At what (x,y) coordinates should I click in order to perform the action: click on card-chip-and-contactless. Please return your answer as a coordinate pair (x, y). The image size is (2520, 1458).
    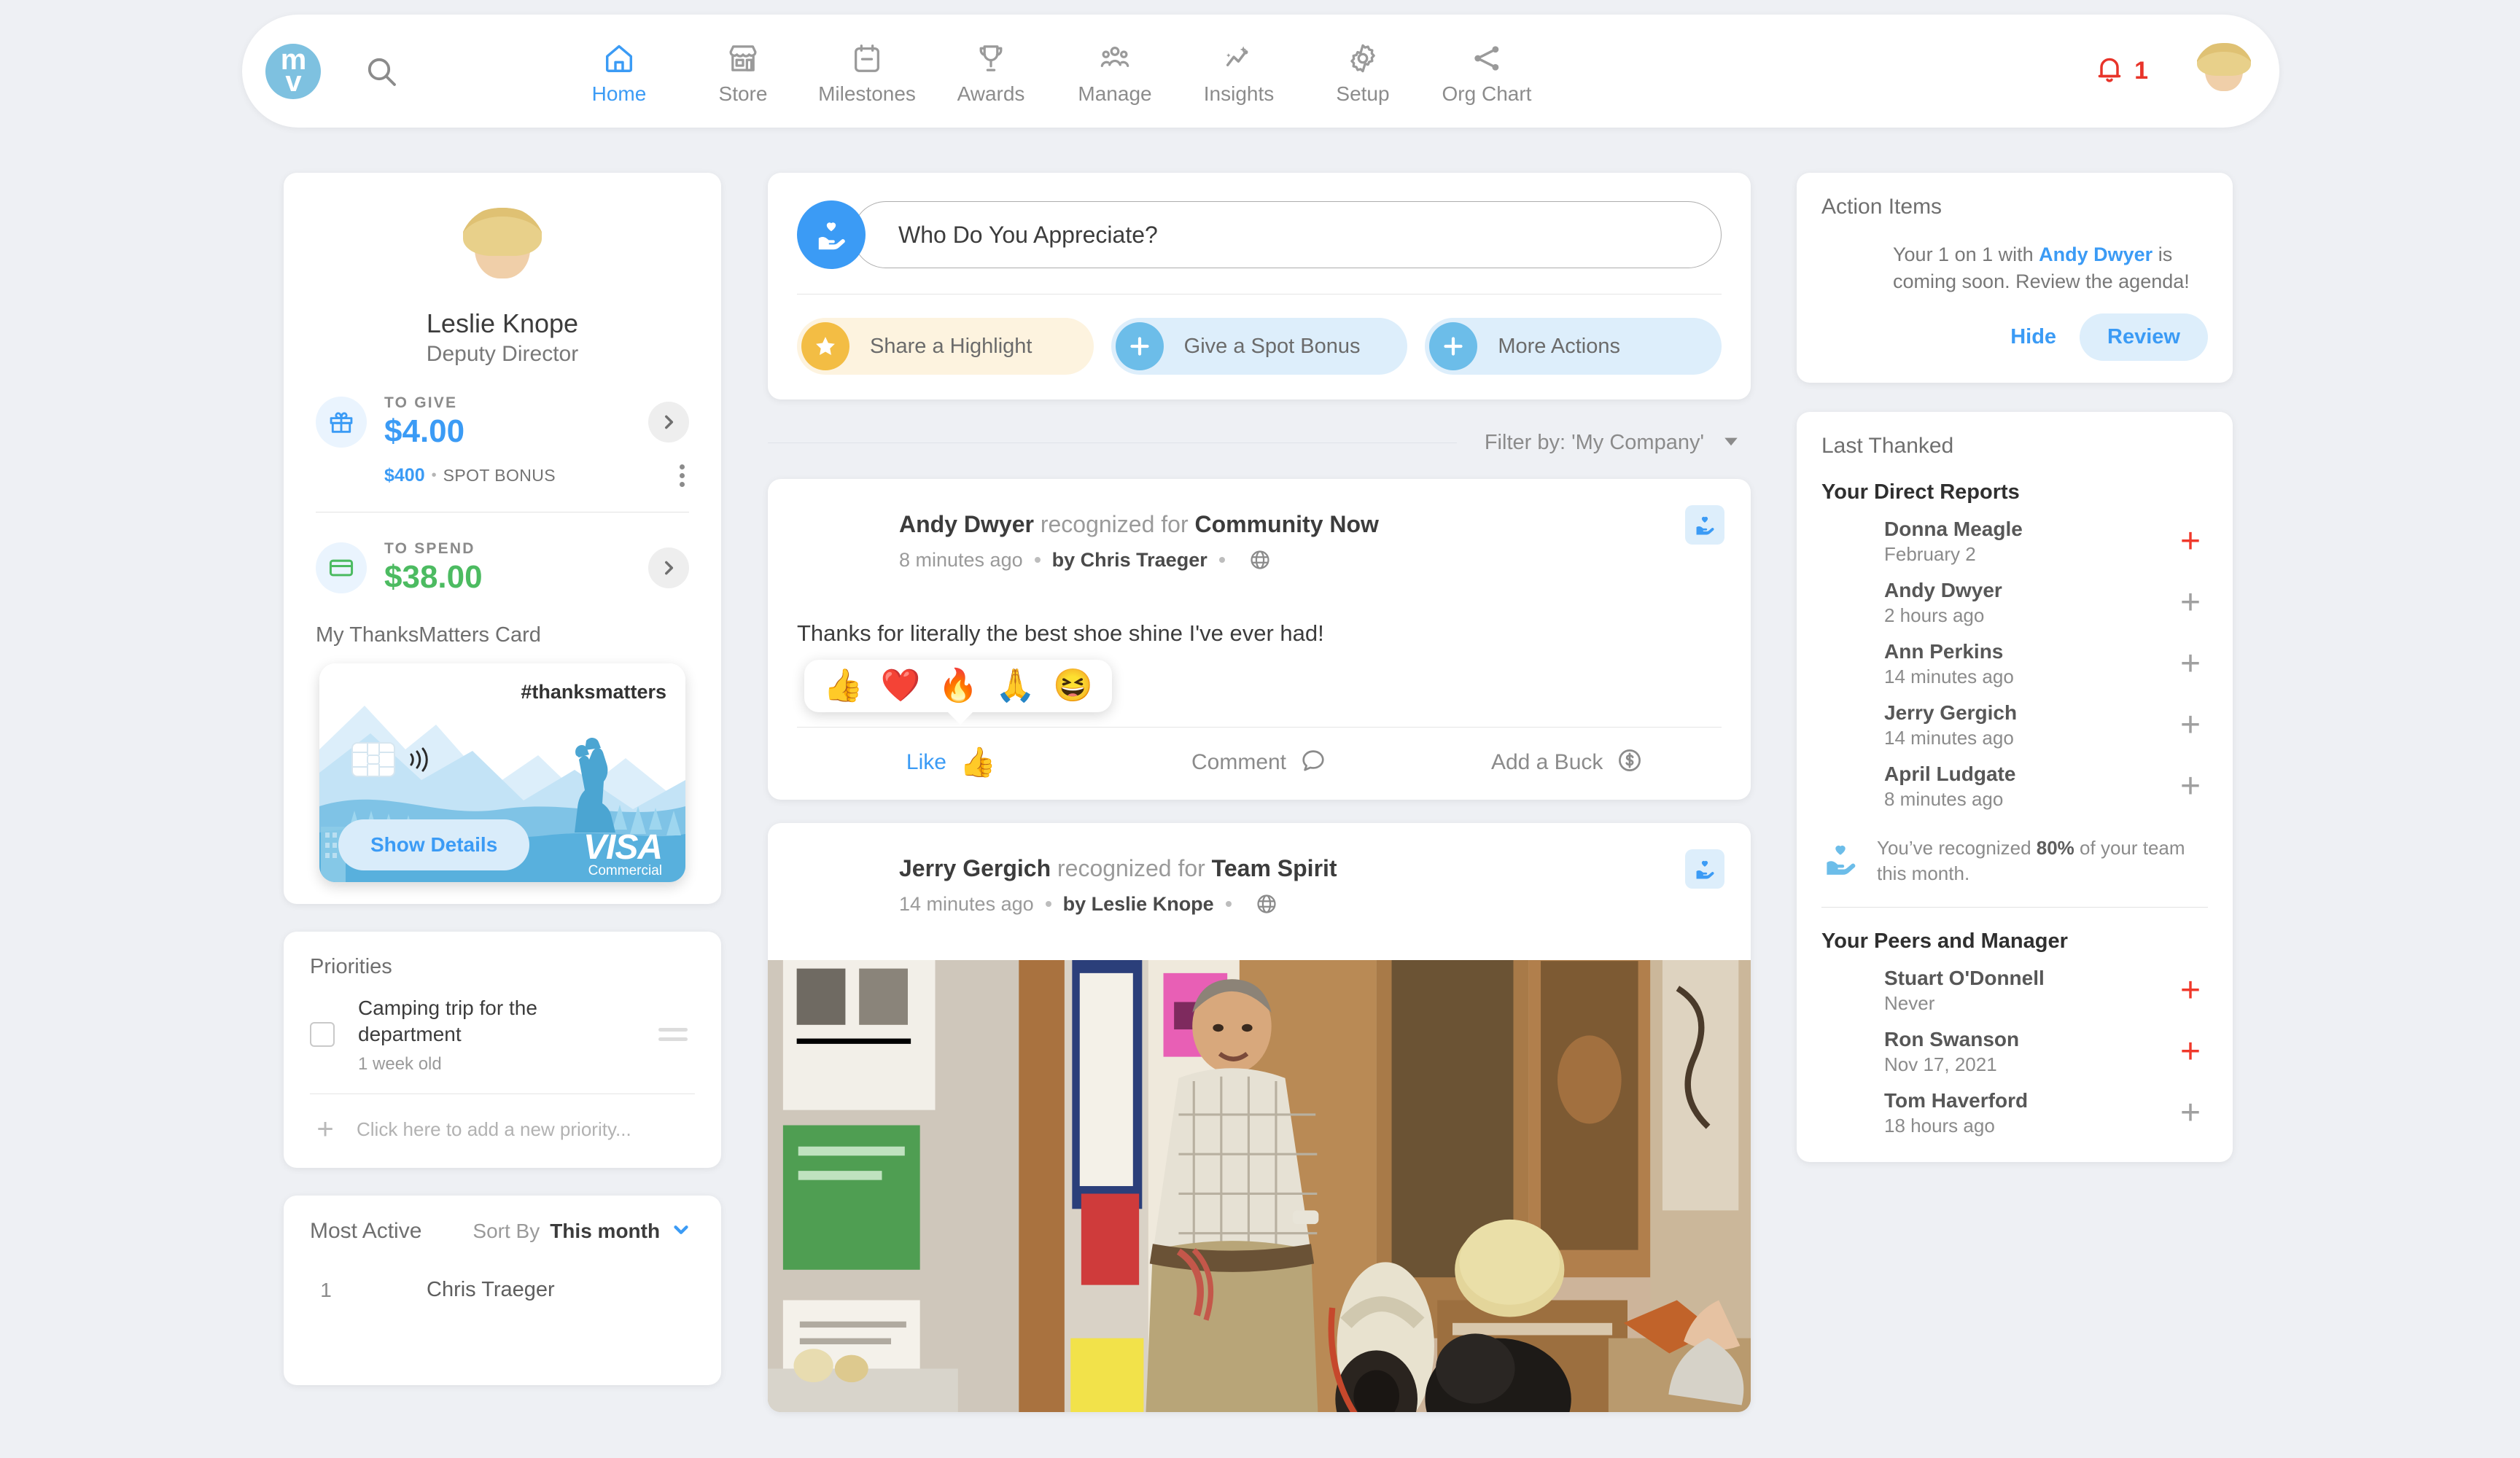
    Looking at the image, I should click on (390, 759).